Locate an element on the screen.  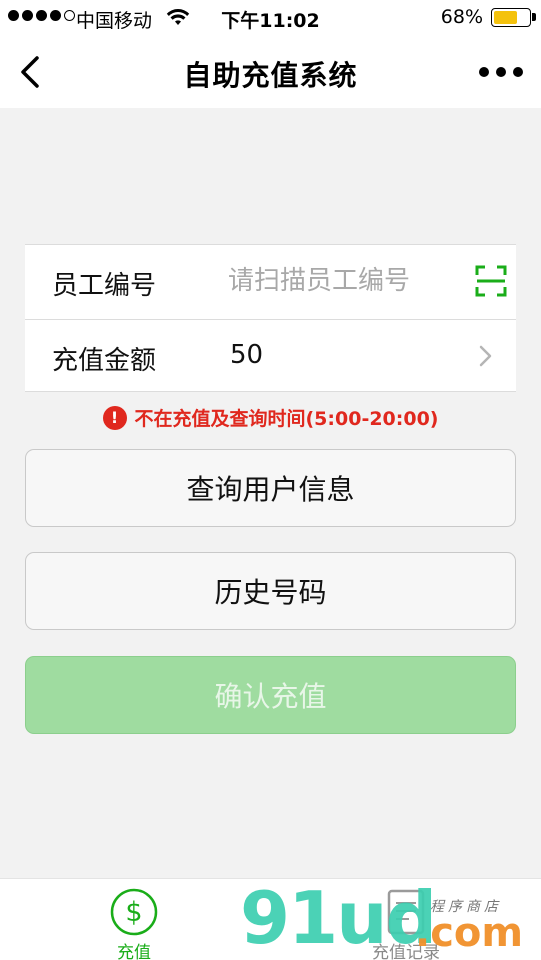
recharge-form: 员工编号 充值金额 50 is located at coordinates (270, 318).